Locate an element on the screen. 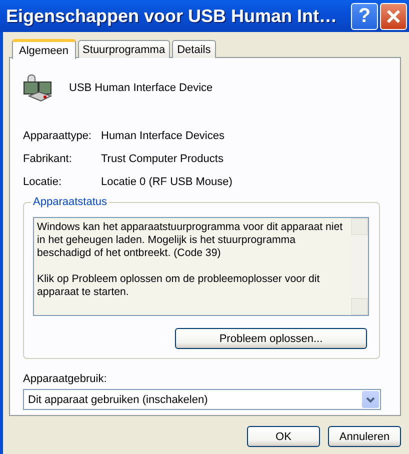 This screenshot has width=409, height=454. close-icon is located at coordinates (393, 16).